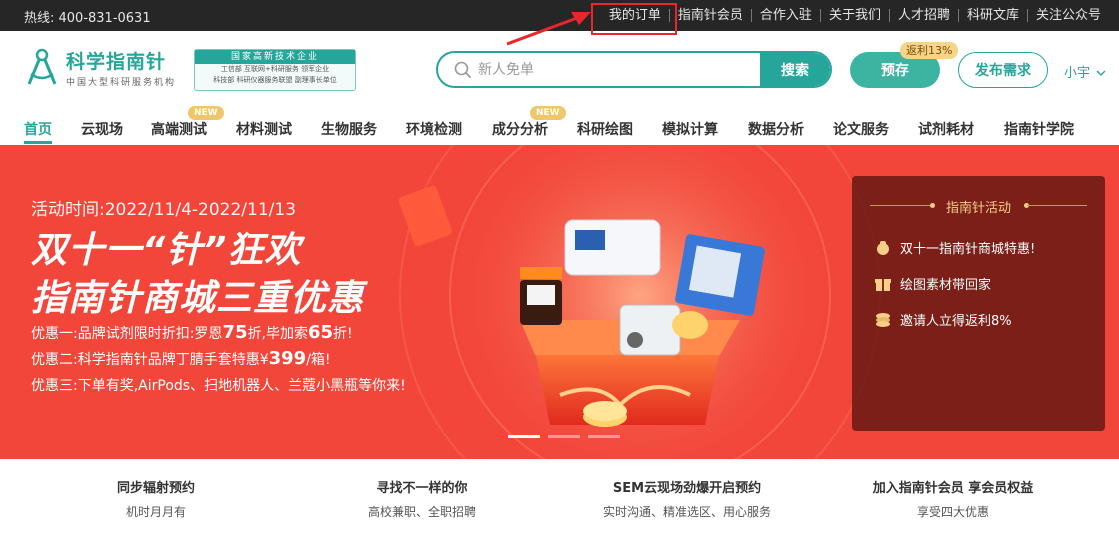 This screenshot has height=538, width=1119. What do you see at coordinates (275, 80) in the screenshot?
I see `cert-line-2: 科技部 科研仪器服务联盟 副理事长单位` at bounding box center [275, 80].